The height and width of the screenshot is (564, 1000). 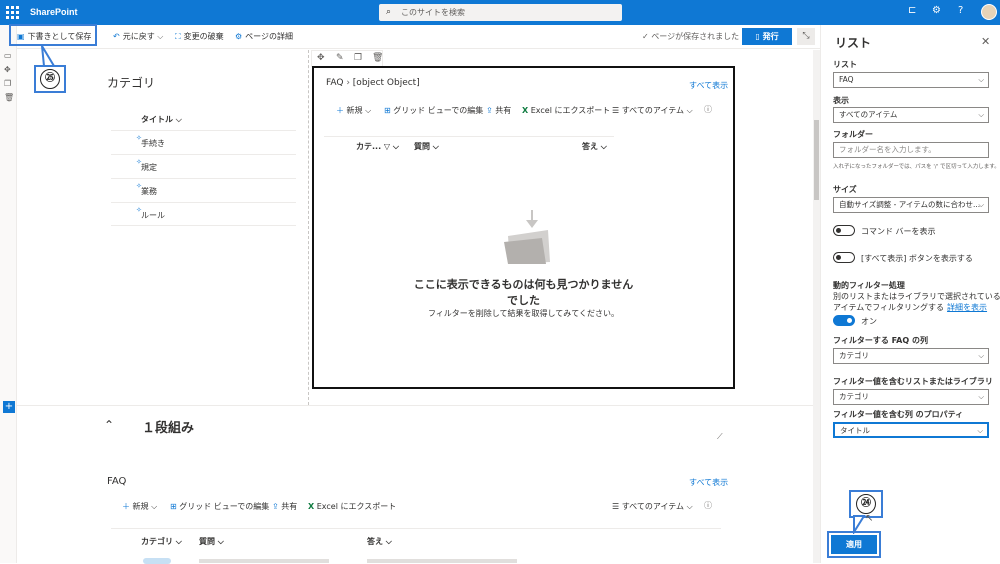 I want to click on chevron-up-icon: ⌃, so click(x=109, y=425).